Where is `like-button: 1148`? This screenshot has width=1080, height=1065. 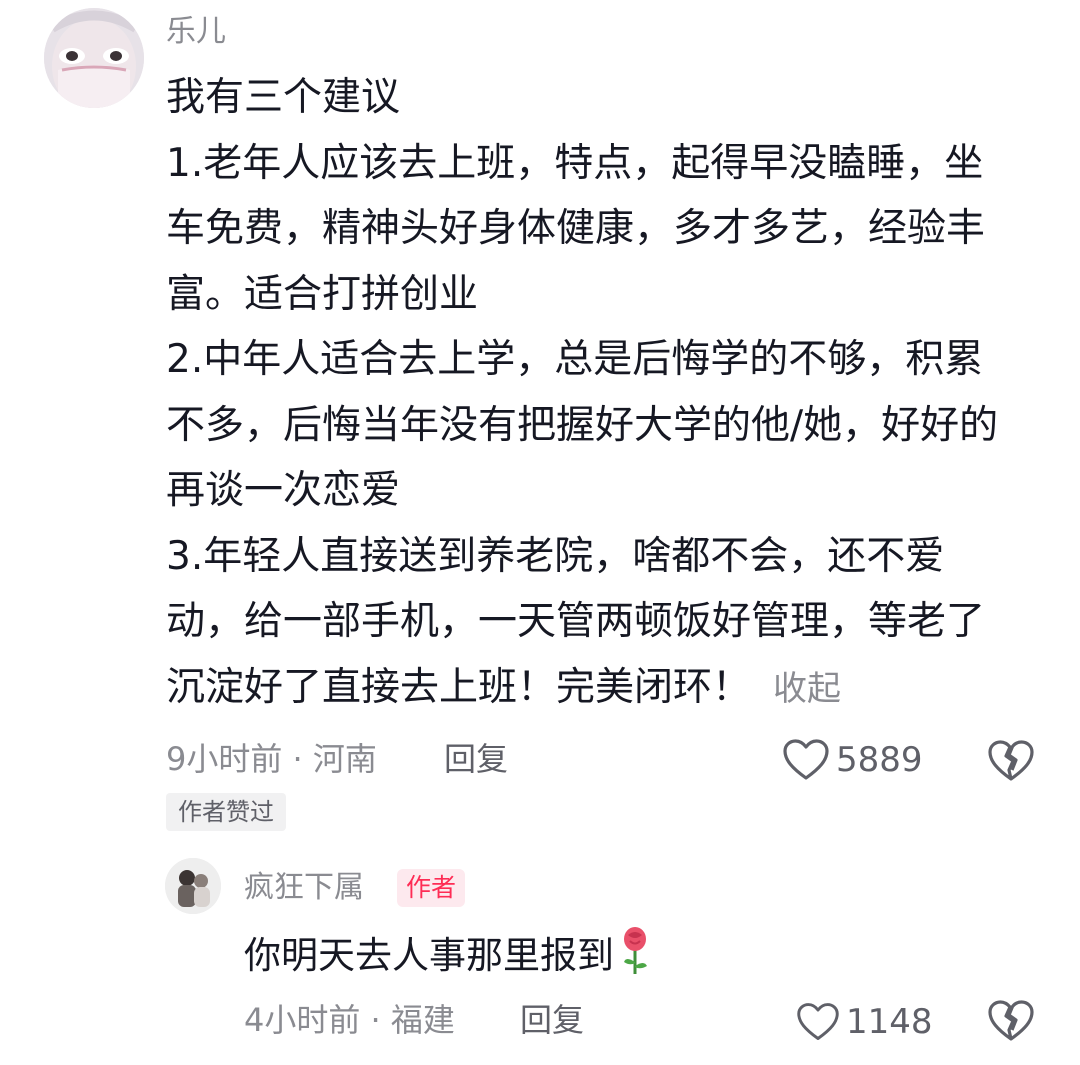
like-button: 1148 is located at coordinates (864, 1022).